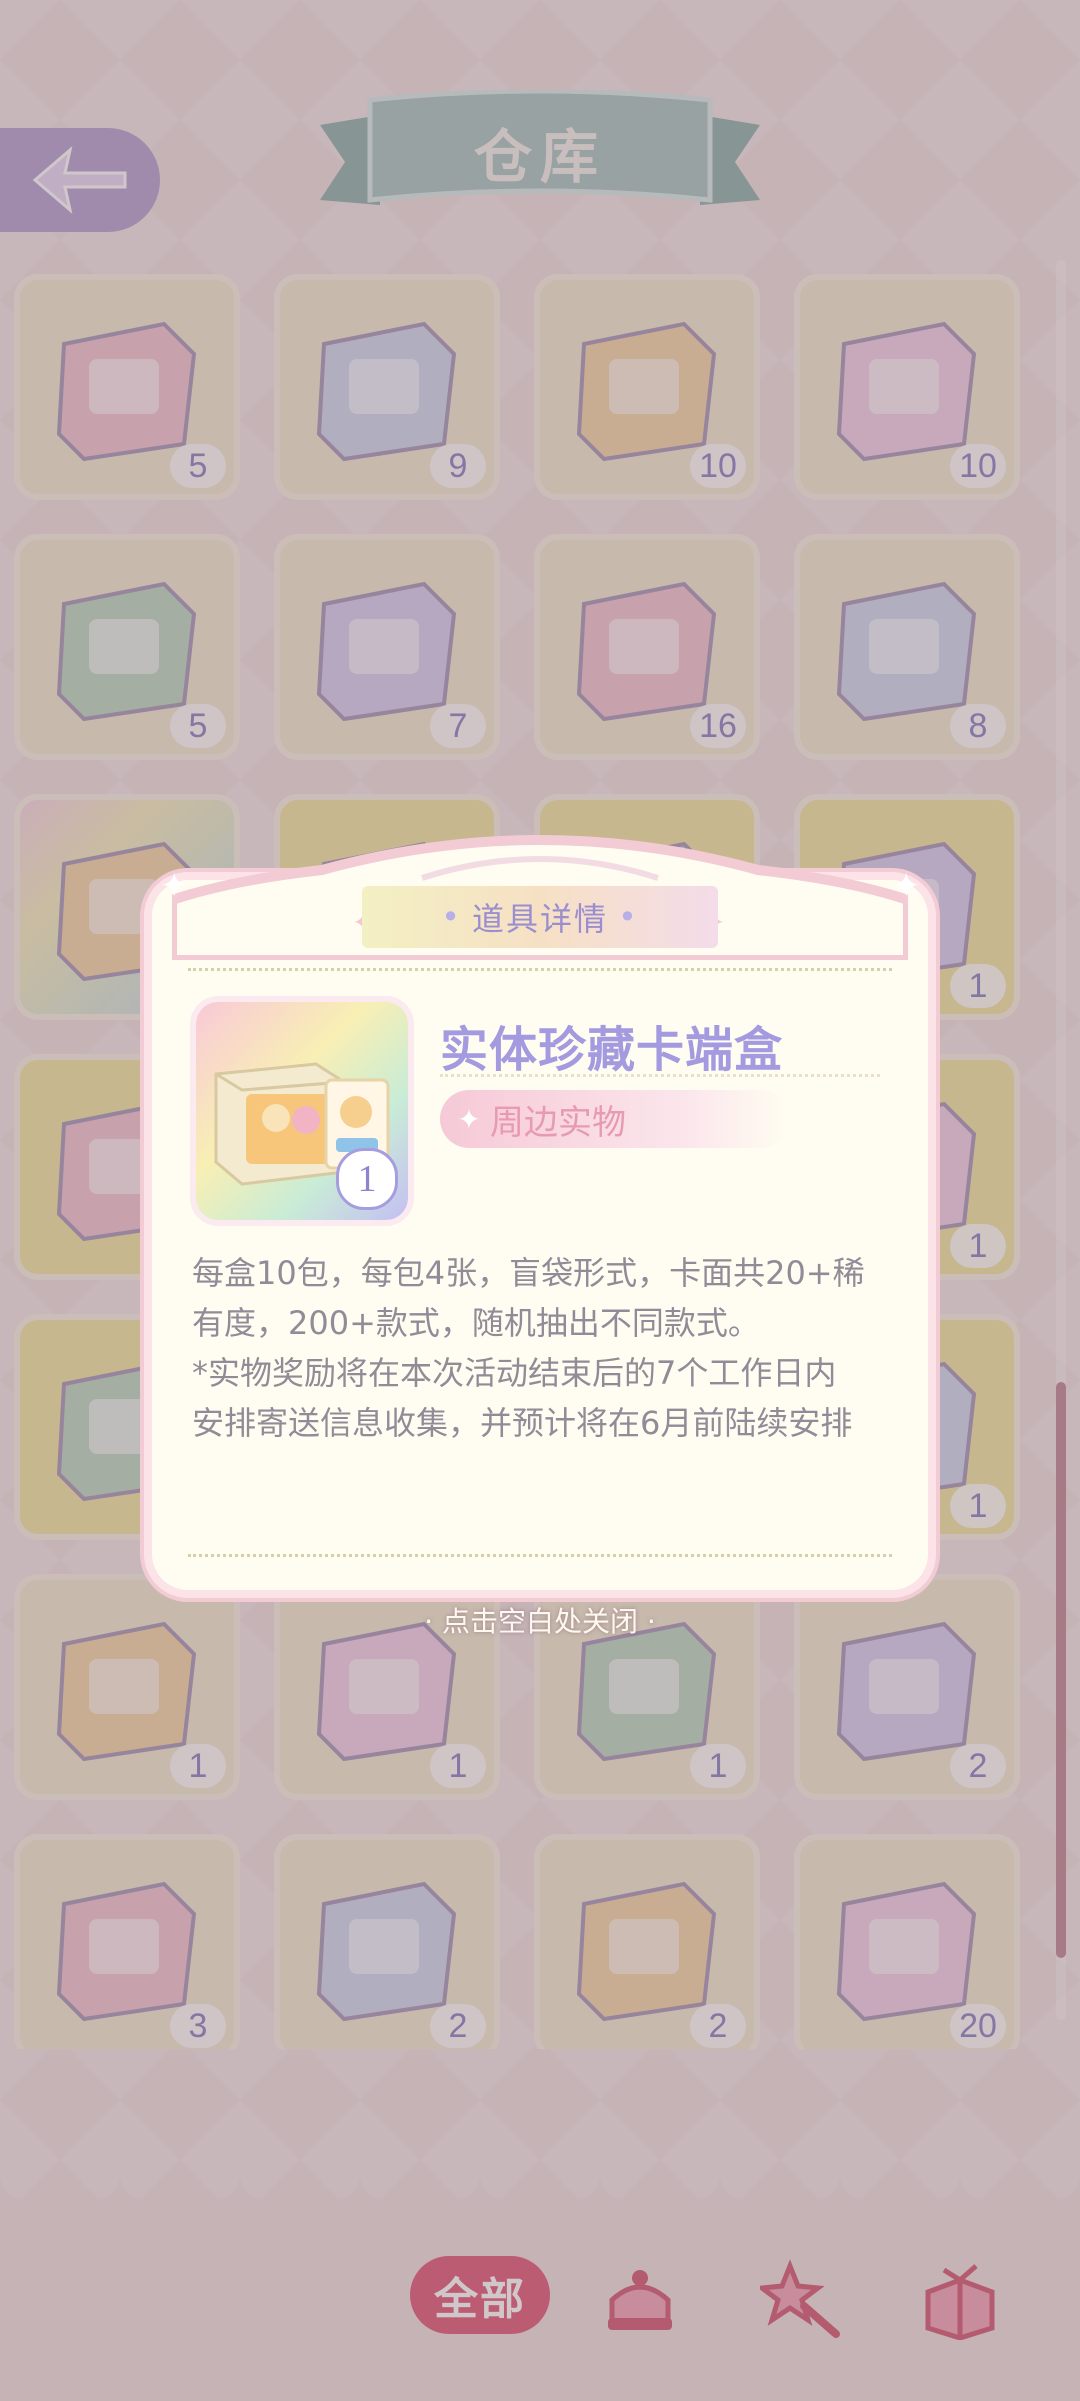 The width and height of the screenshot is (1080, 2401). What do you see at coordinates (367, 1179) in the screenshot?
I see `item-count: 1` at bounding box center [367, 1179].